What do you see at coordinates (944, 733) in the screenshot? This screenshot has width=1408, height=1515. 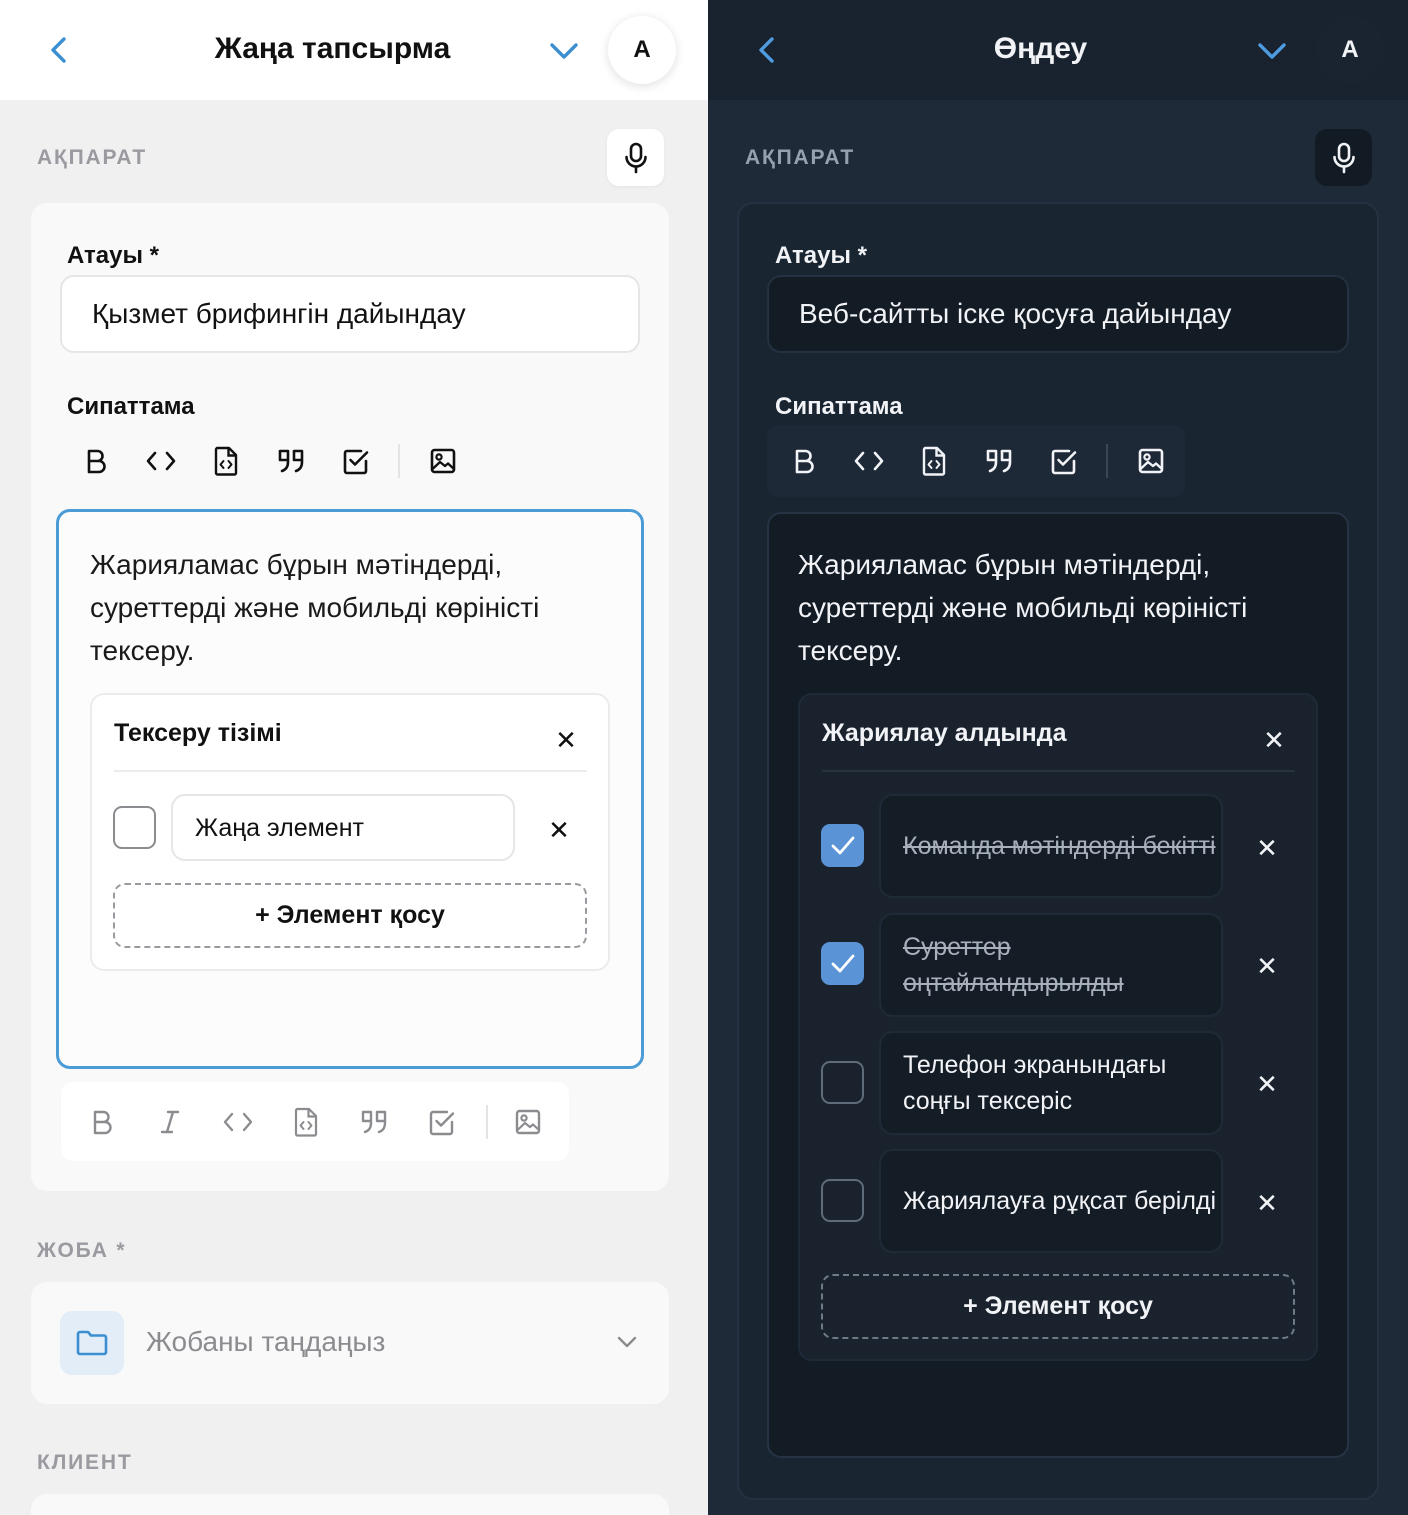 I see `checklist-title: Жариялау алдында` at bounding box center [944, 733].